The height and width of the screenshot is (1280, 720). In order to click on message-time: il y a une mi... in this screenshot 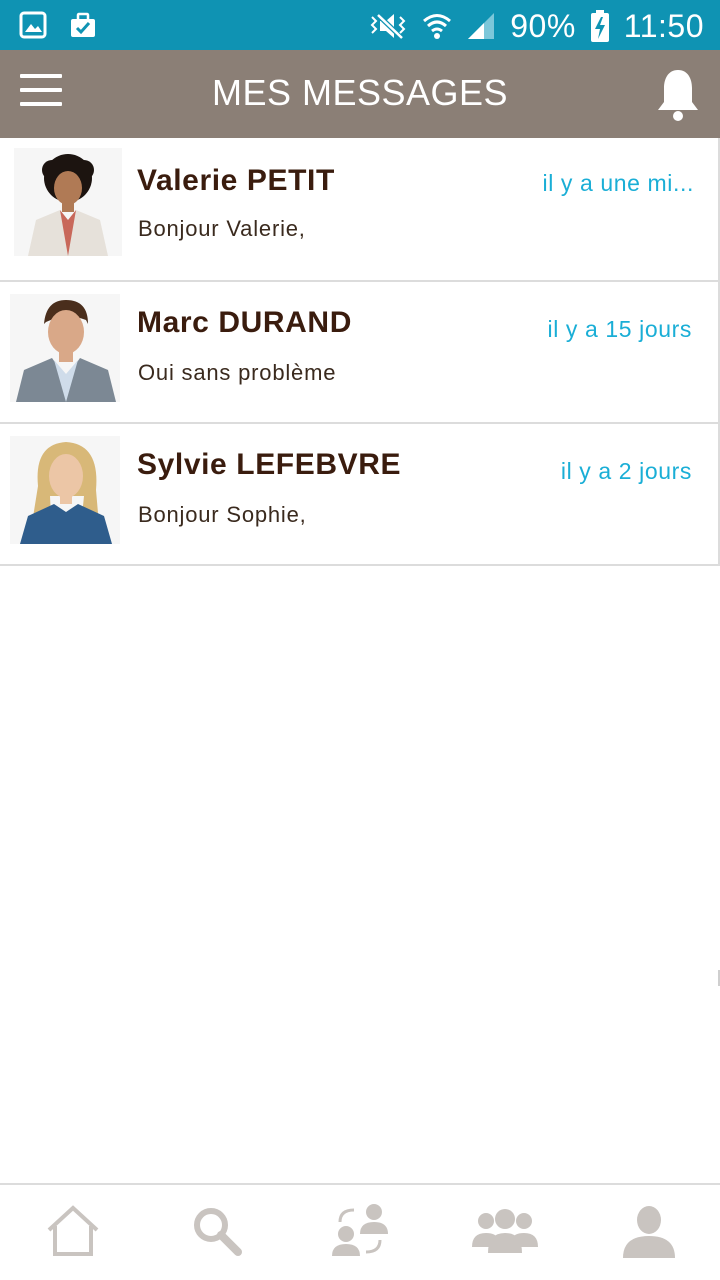, I will do `click(618, 183)`.